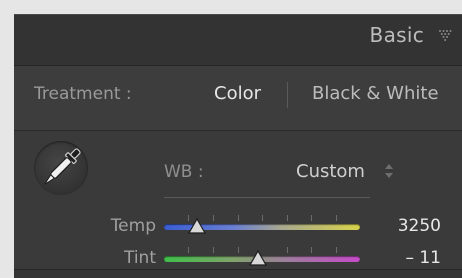 The height and width of the screenshot is (278, 462). I want to click on treatment-color-option: Color, so click(237, 93).